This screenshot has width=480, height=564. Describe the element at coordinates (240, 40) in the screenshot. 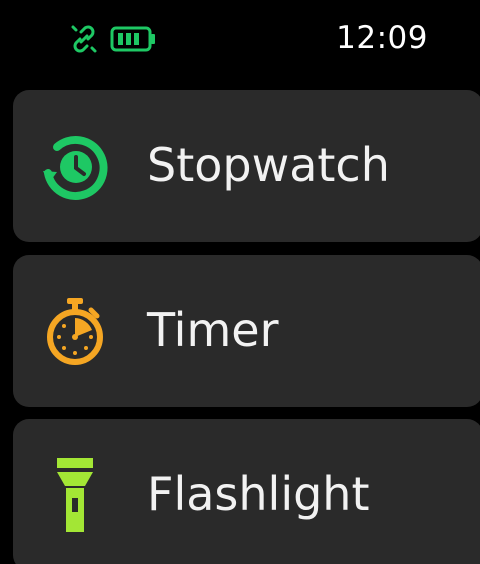

I see `status-bar: 12:09` at that location.